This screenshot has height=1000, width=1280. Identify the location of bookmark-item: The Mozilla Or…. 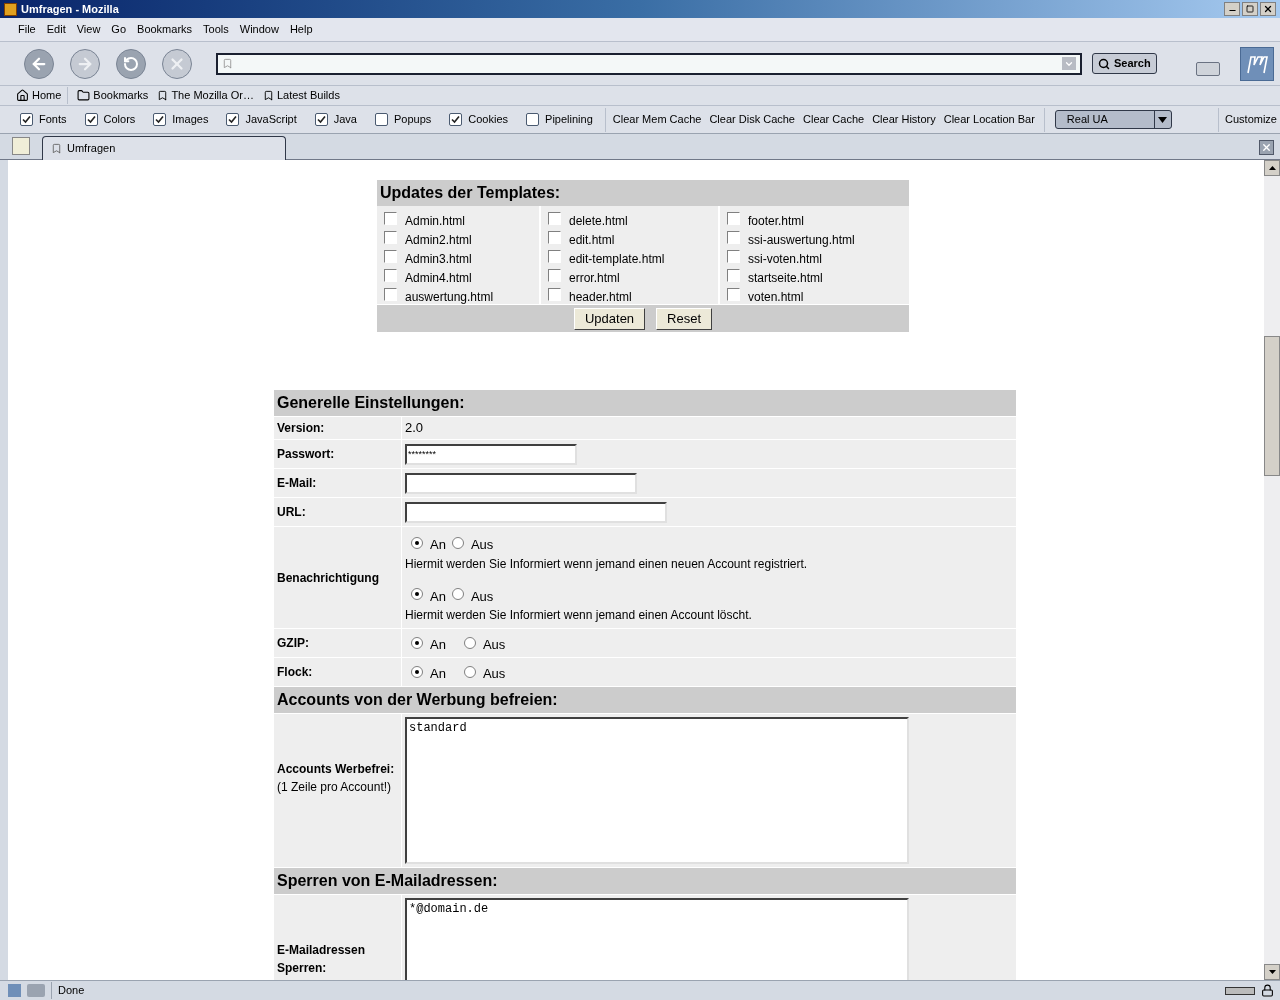
(205, 95).